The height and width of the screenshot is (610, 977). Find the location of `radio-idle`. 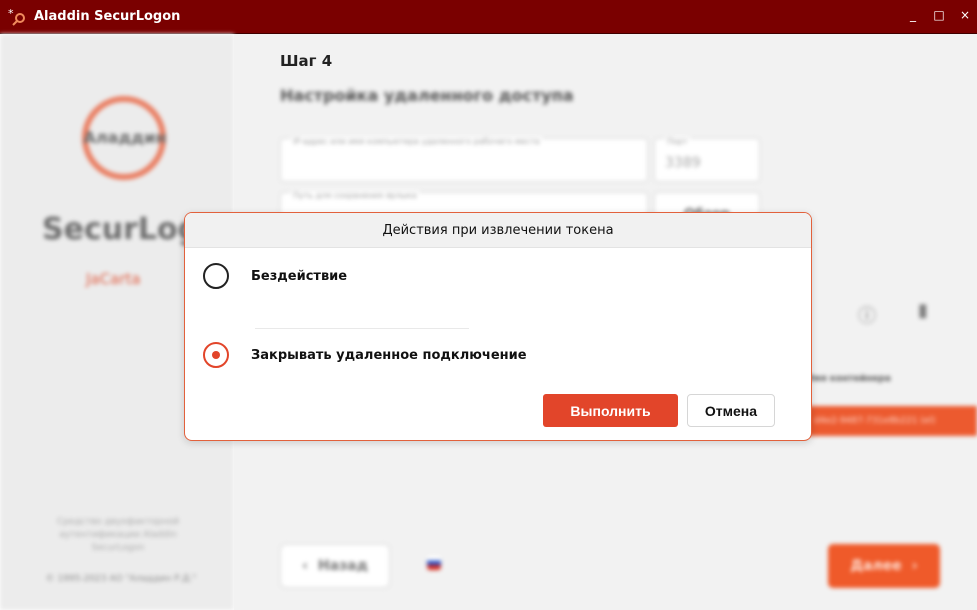

radio-idle is located at coordinates (216, 276).